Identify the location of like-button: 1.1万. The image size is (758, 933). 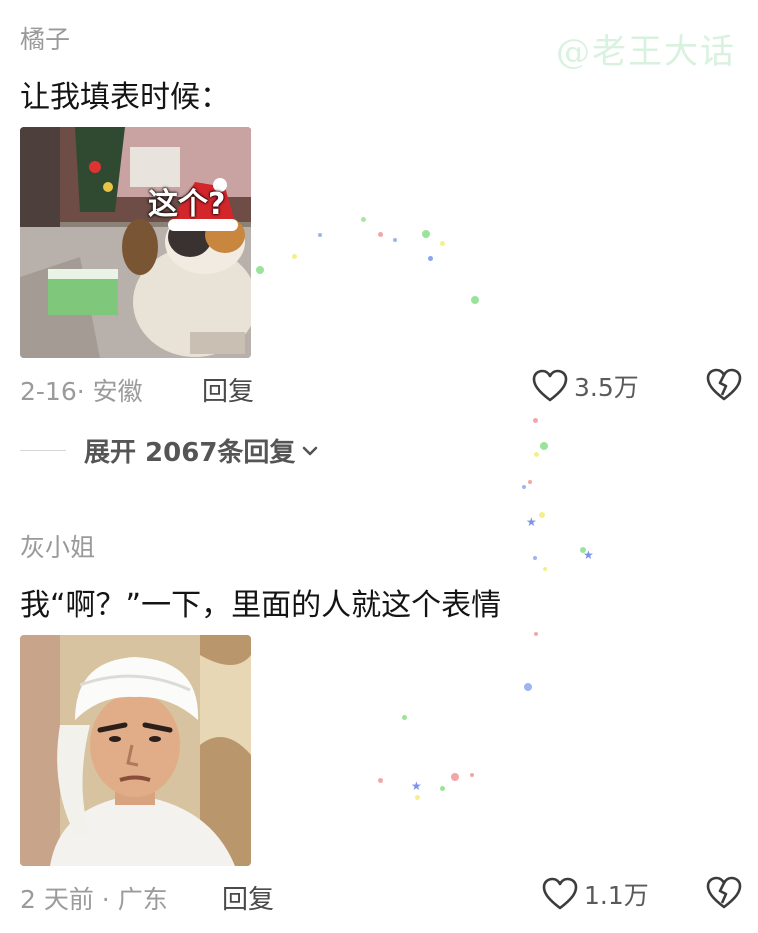
(595, 894).